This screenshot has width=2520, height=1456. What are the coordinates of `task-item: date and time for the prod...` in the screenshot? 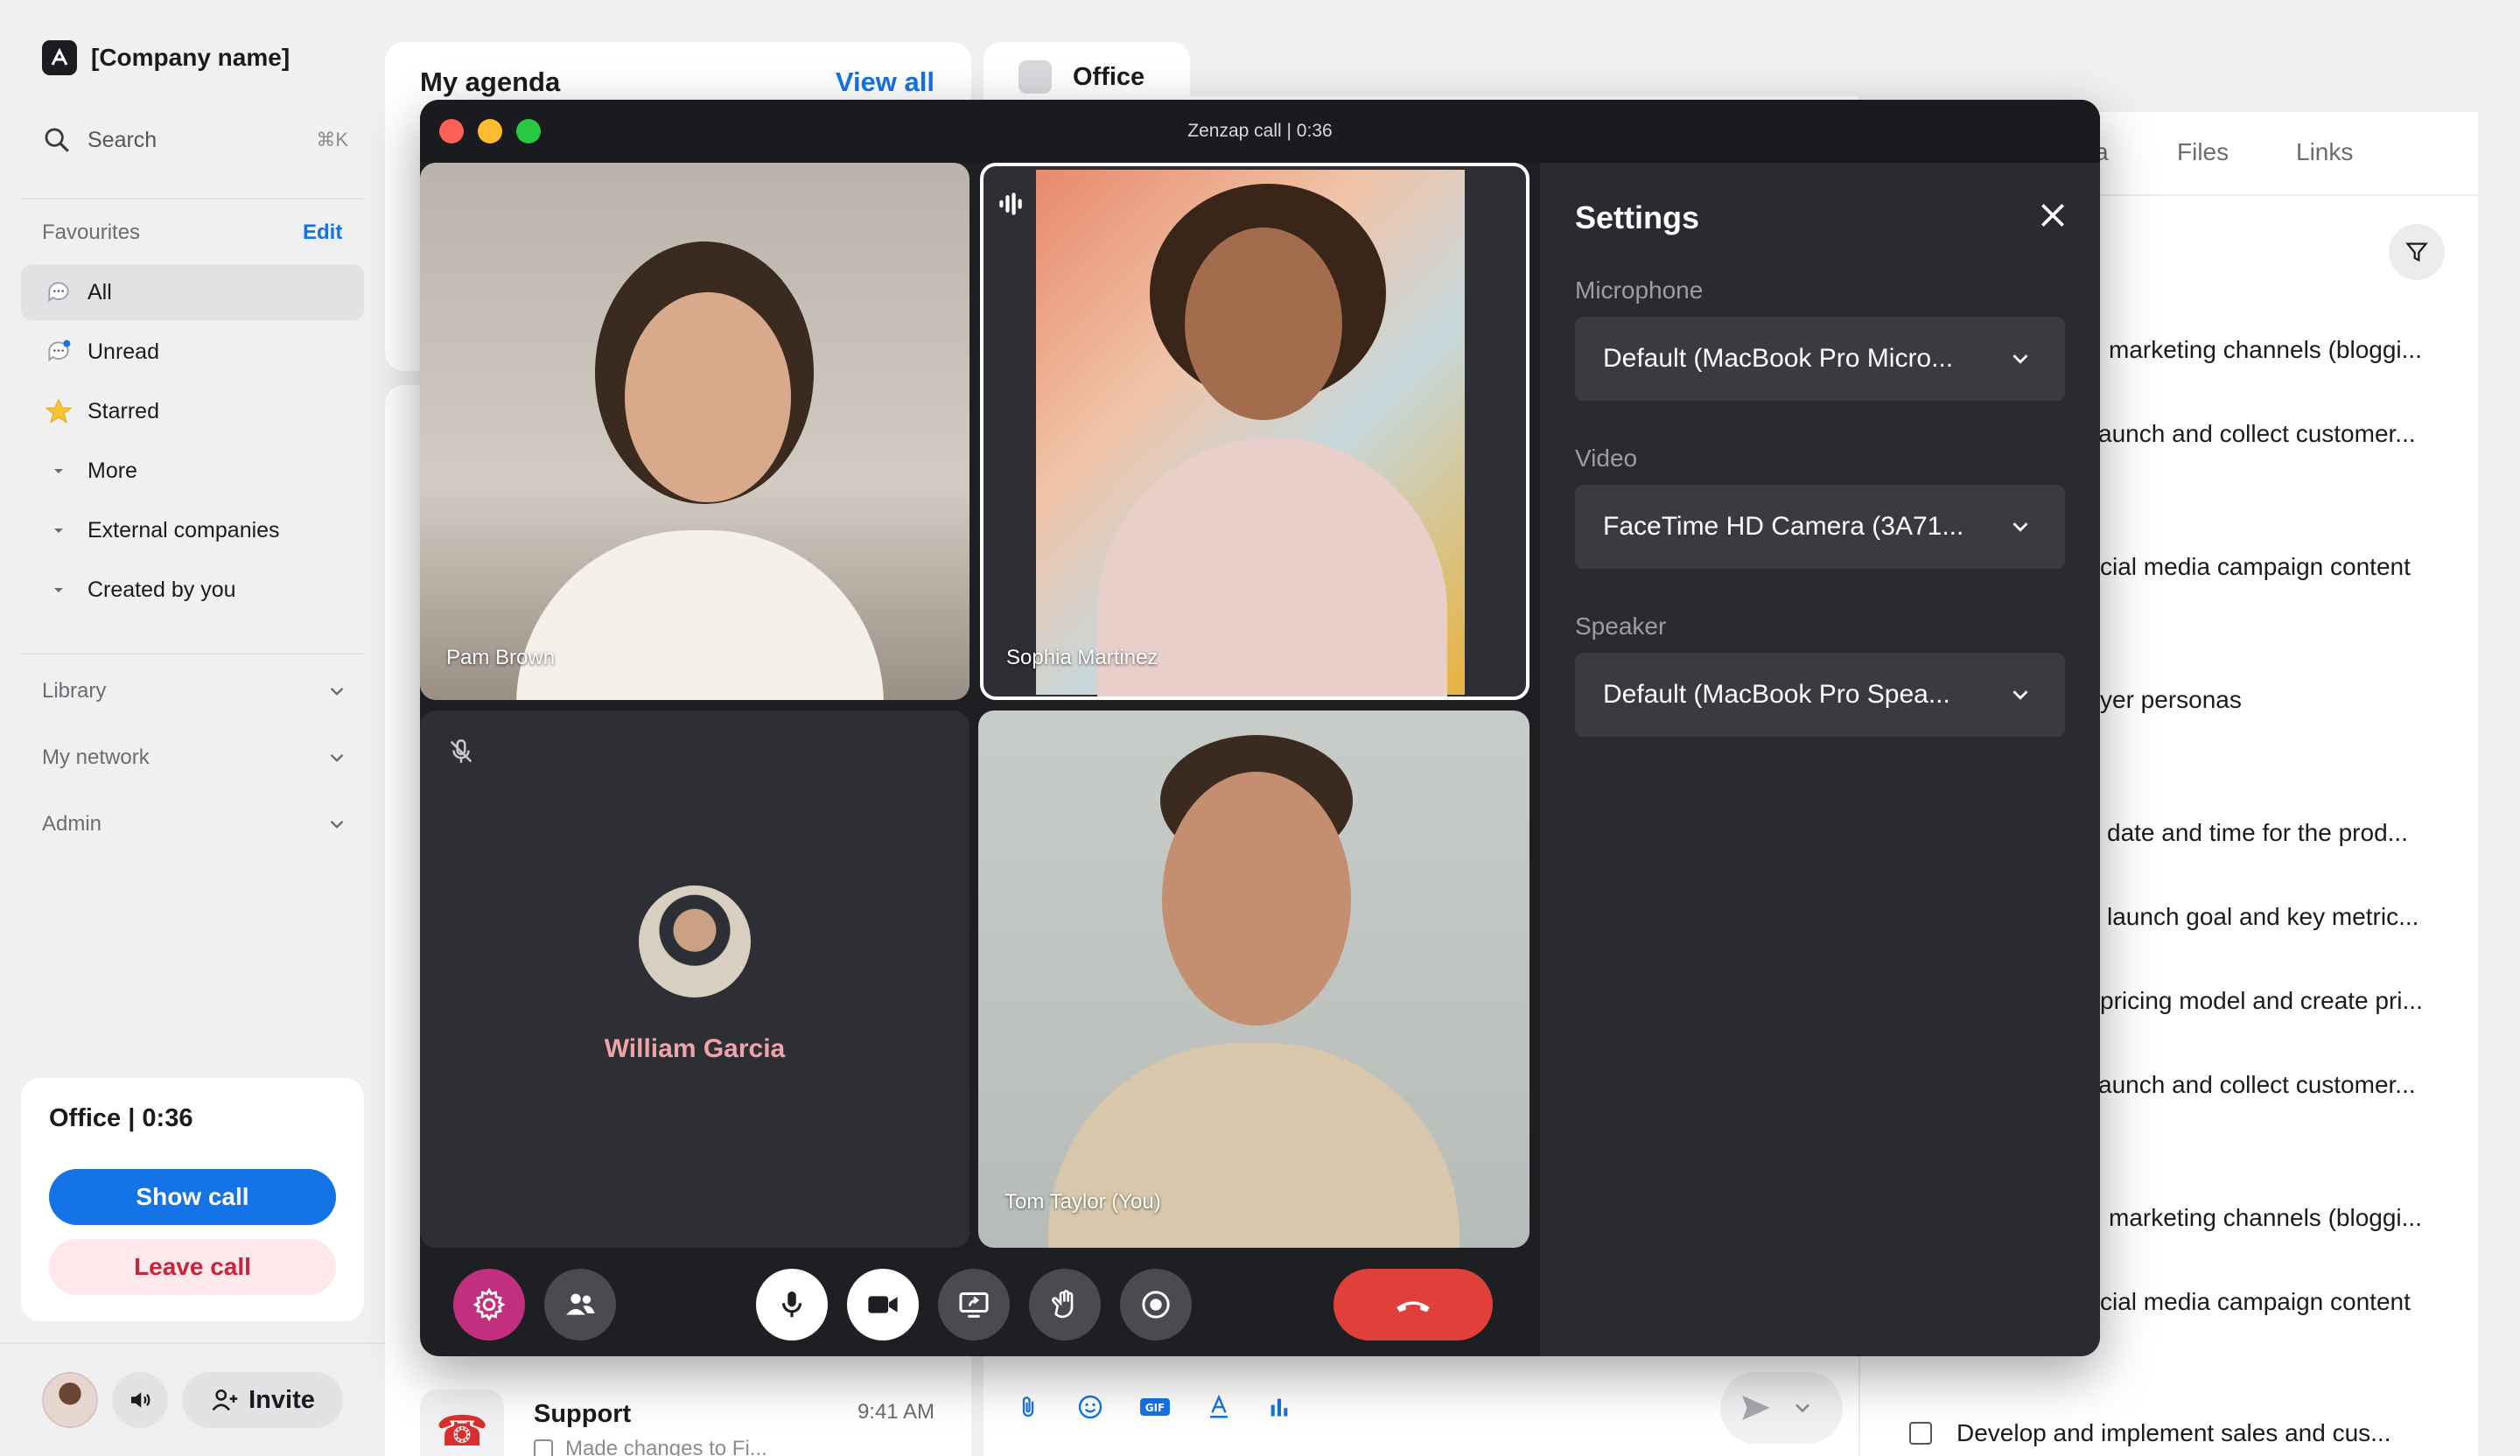 It's located at (2313, 833).